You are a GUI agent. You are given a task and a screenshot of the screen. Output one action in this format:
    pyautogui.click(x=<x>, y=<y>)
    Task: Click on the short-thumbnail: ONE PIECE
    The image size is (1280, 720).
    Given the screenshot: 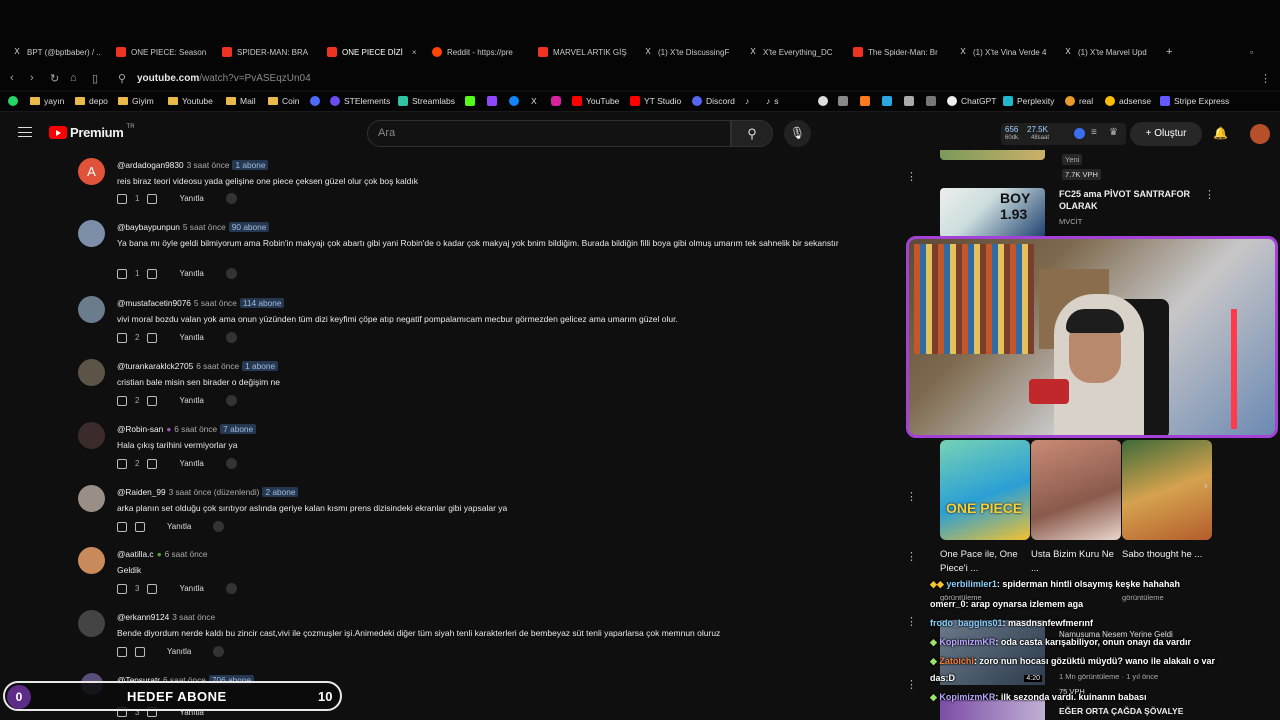 What is the action you would take?
    pyautogui.click(x=985, y=490)
    